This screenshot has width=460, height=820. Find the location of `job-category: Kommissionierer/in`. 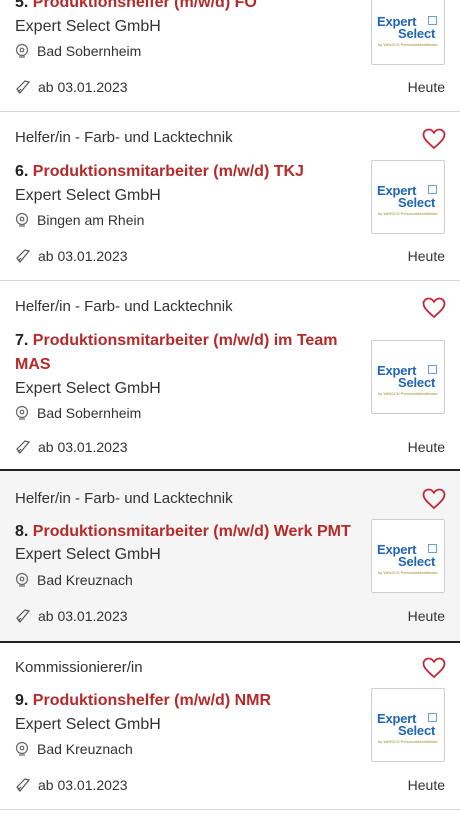

job-category: Kommissionierer/in is located at coordinates (79, 667).